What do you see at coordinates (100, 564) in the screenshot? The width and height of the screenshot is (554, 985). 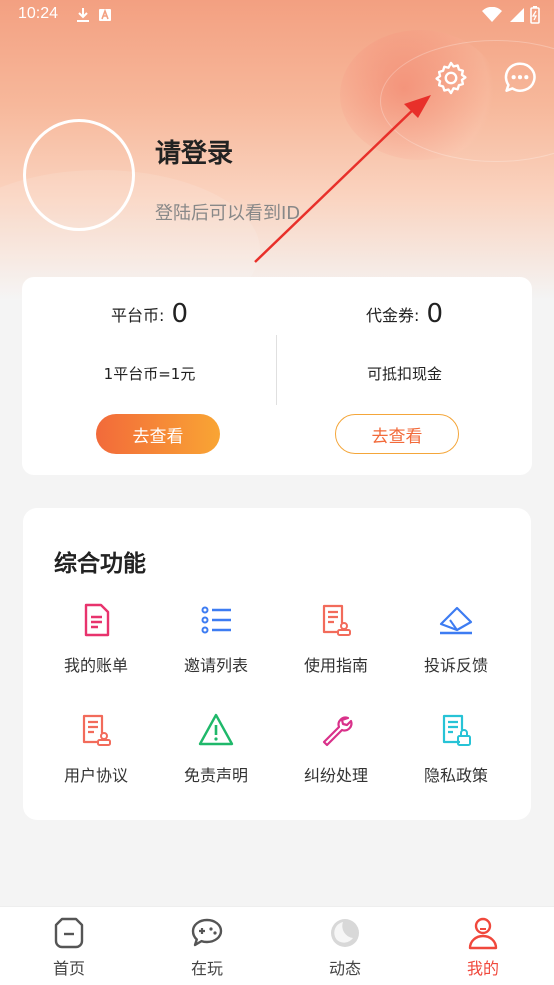 I see `functions-title: 综合功能` at bounding box center [100, 564].